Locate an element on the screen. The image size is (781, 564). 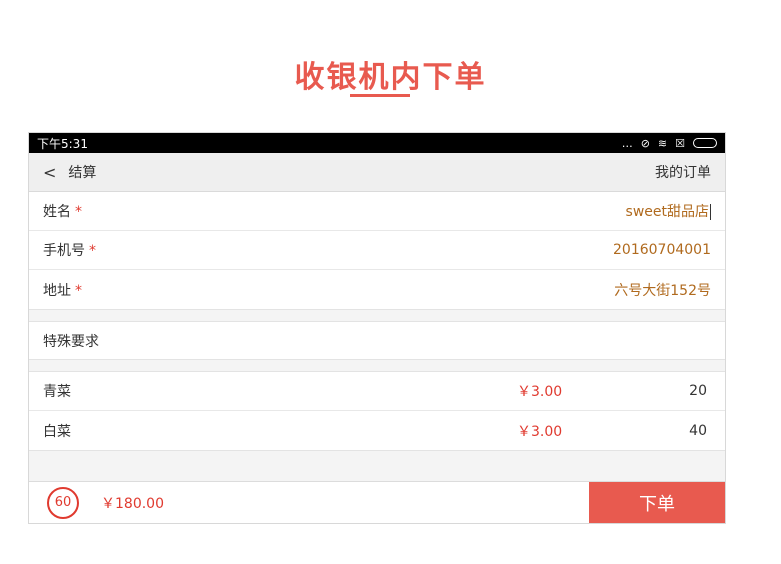
place-order-button: 下单 is located at coordinates (657, 502).